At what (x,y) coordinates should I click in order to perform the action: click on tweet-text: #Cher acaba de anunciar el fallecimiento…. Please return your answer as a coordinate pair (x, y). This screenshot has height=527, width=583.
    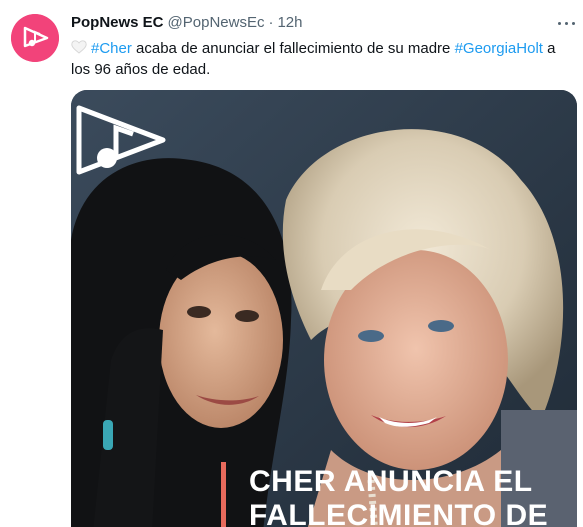
    Looking at the image, I should click on (324, 59).